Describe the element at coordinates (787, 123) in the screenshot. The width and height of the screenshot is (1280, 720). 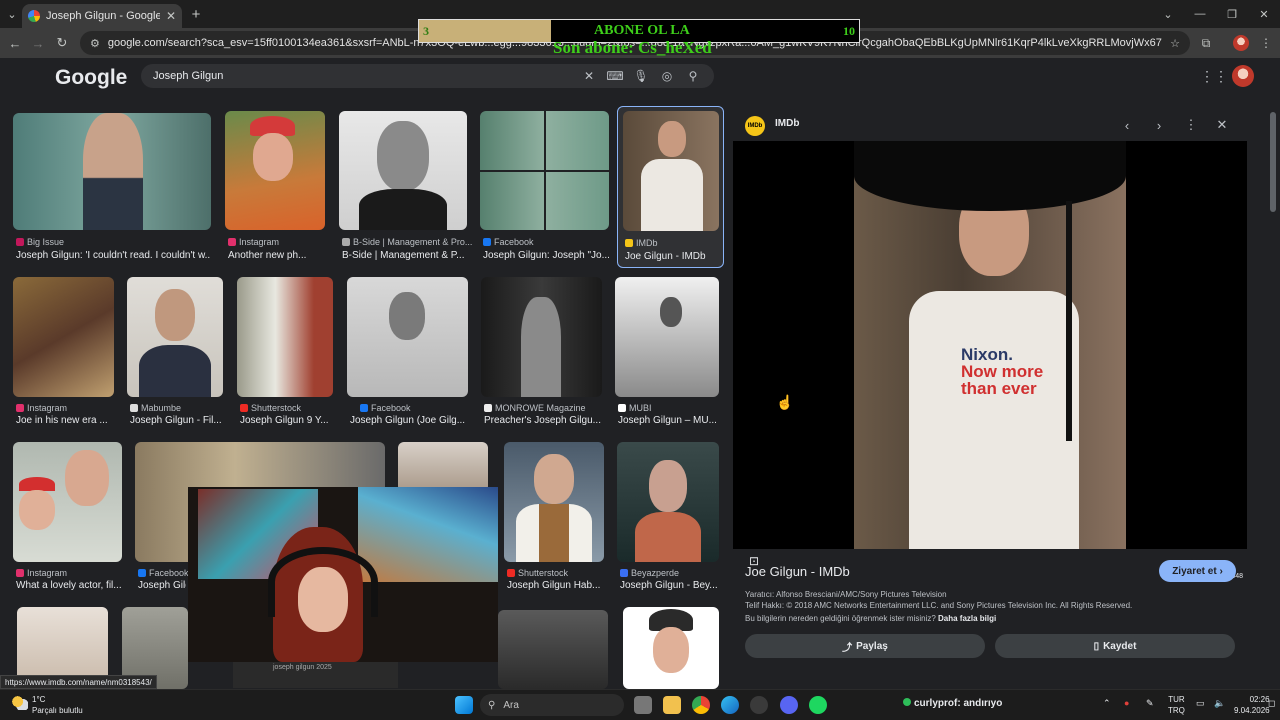
I see `preview-source: IMDb` at that location.